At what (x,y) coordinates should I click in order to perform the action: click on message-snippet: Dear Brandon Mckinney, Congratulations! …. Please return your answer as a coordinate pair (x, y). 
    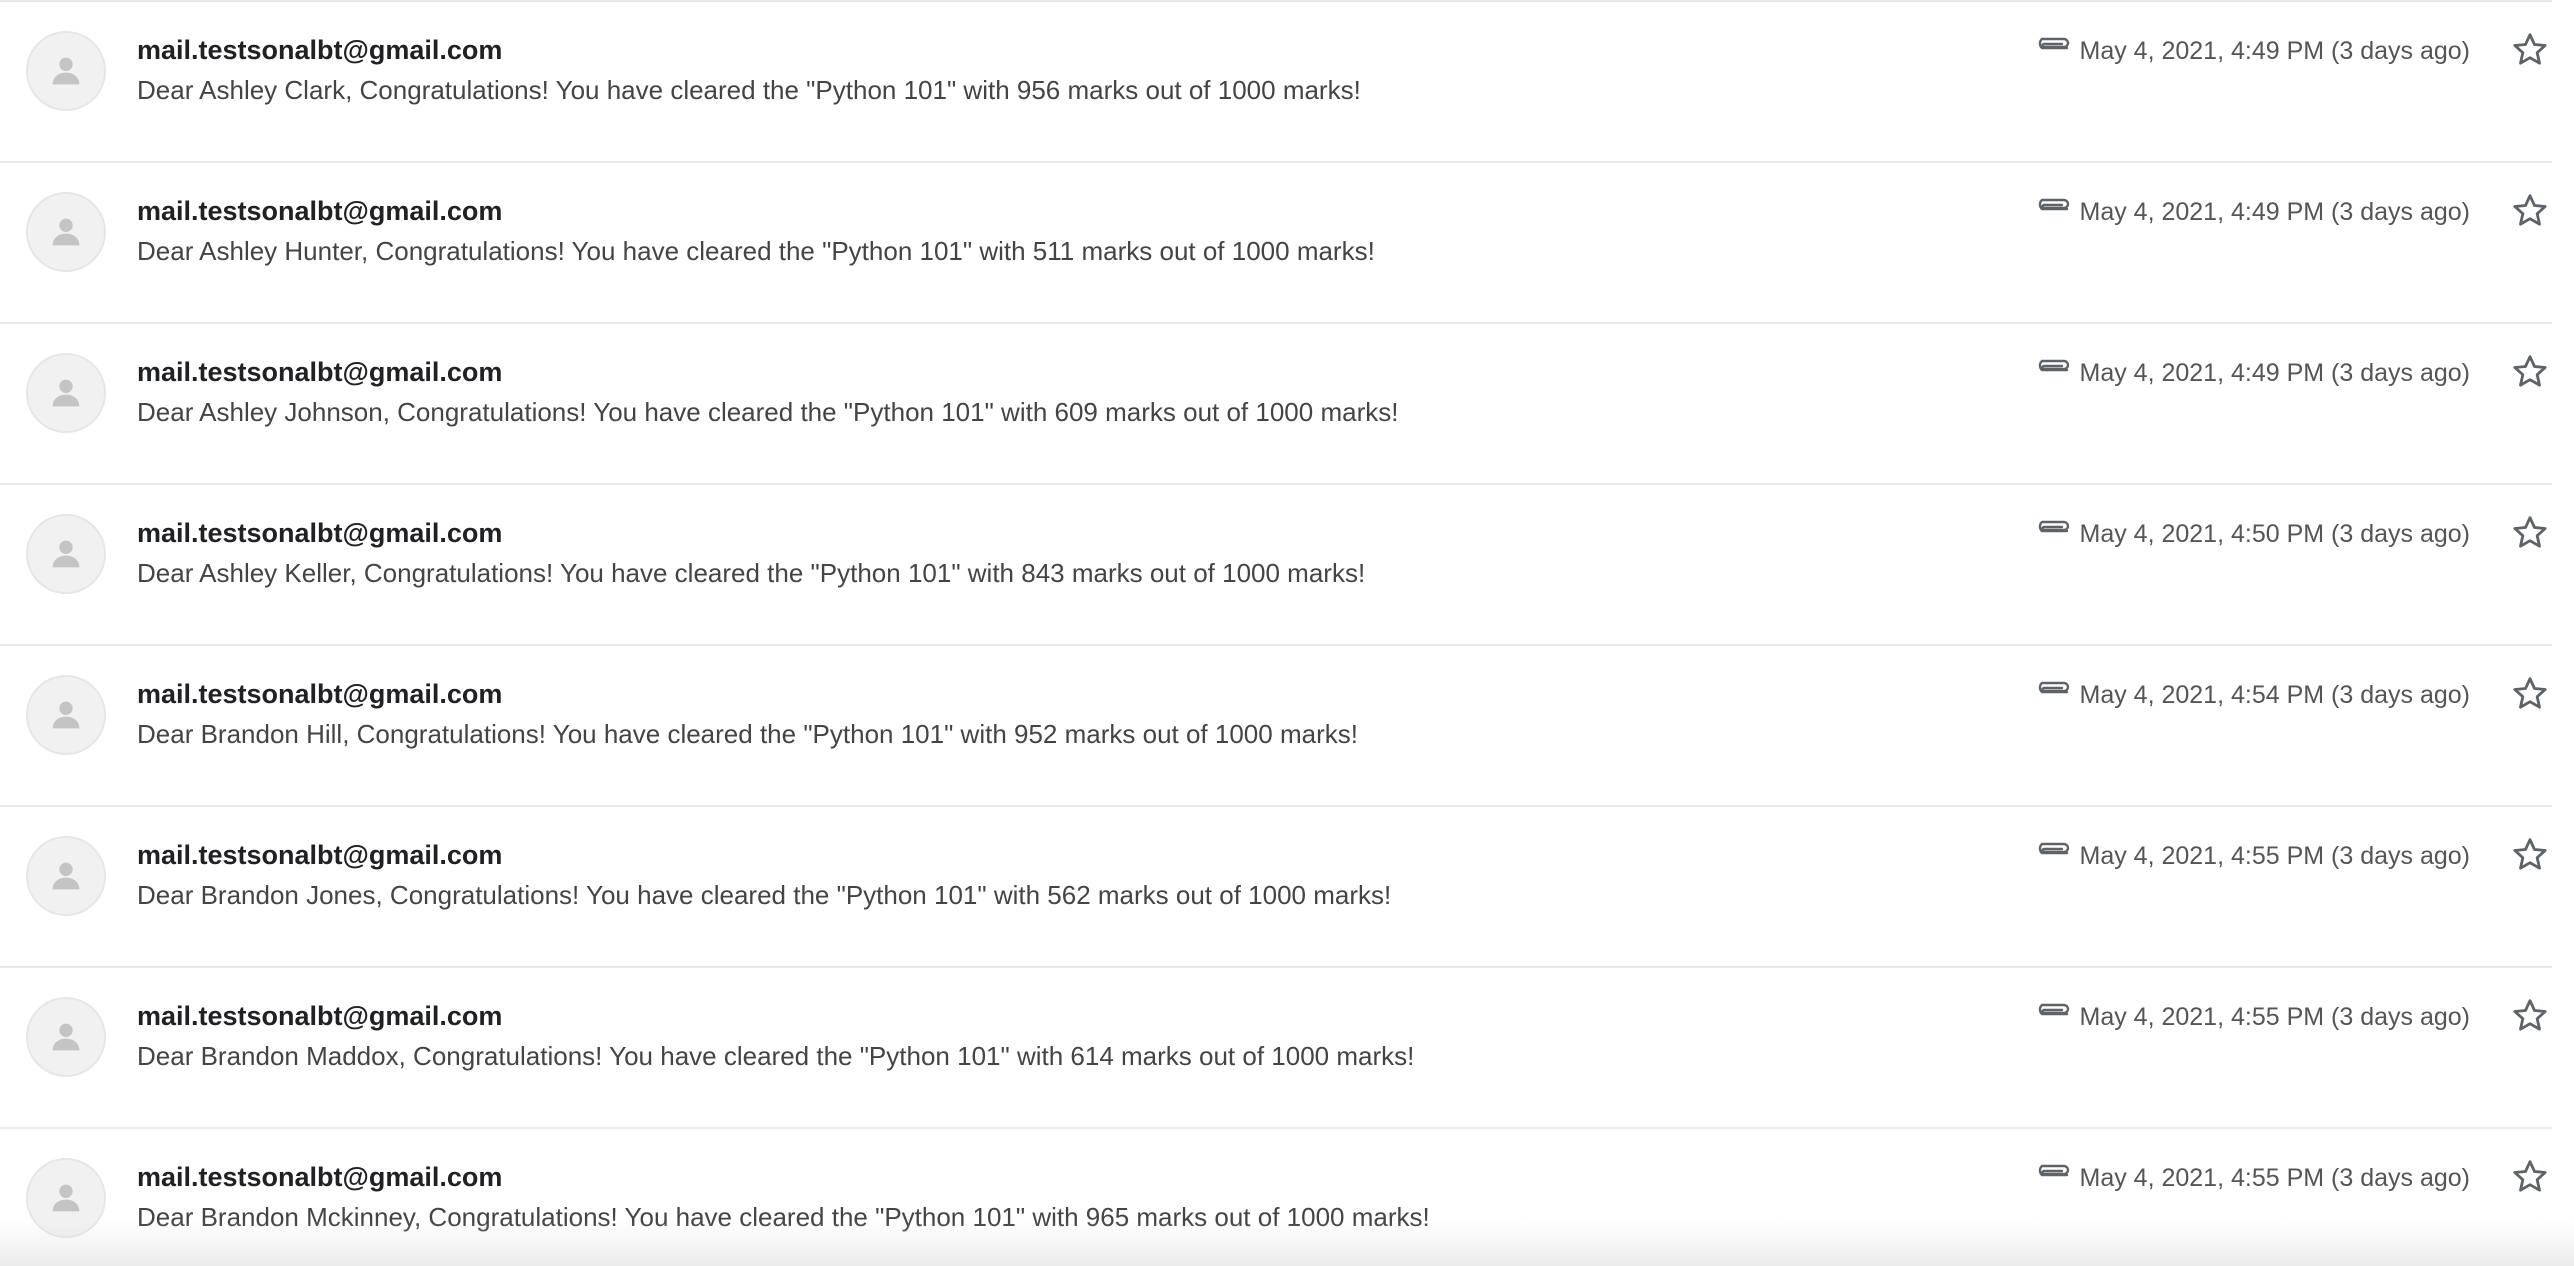
    Looking at the image, I should click on (783, 1217).